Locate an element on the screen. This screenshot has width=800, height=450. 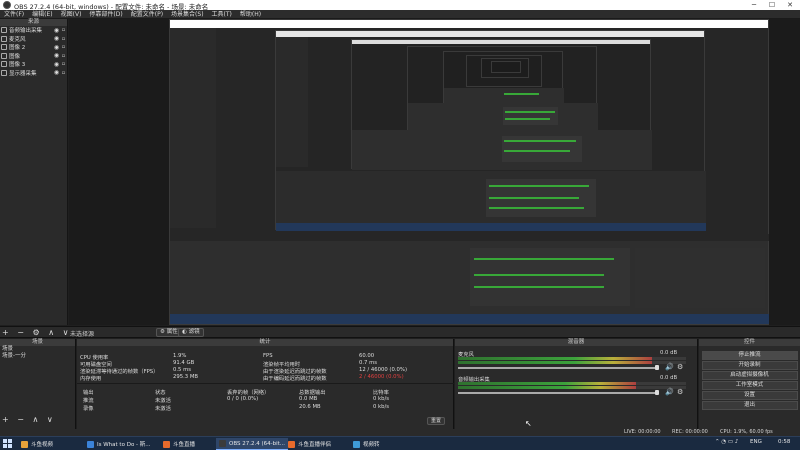
source-item: 麦克风 ◉ ▫ is located at coordinates (33, 39).